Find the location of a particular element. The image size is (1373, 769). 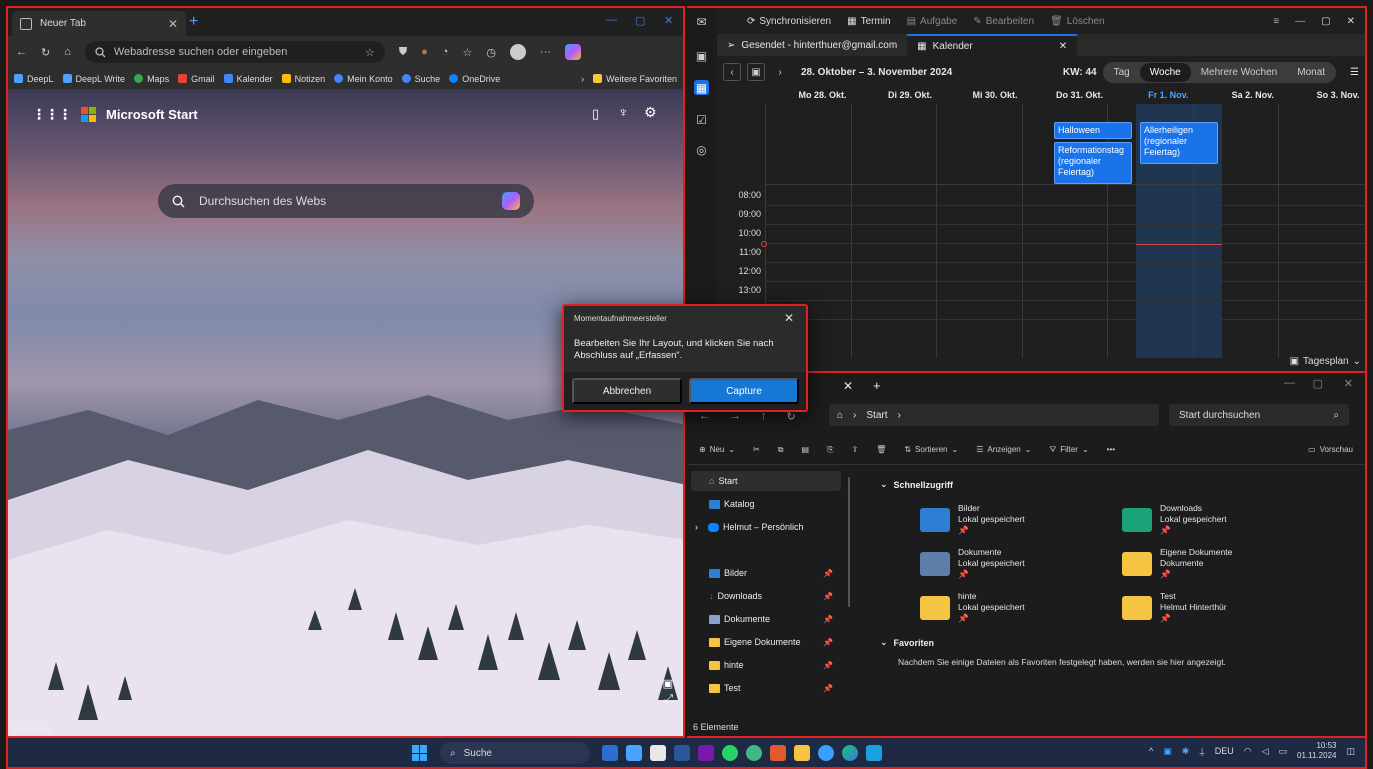

filter-button: ⛛ Filter ⌄ is located at coordinates (1068, 450).